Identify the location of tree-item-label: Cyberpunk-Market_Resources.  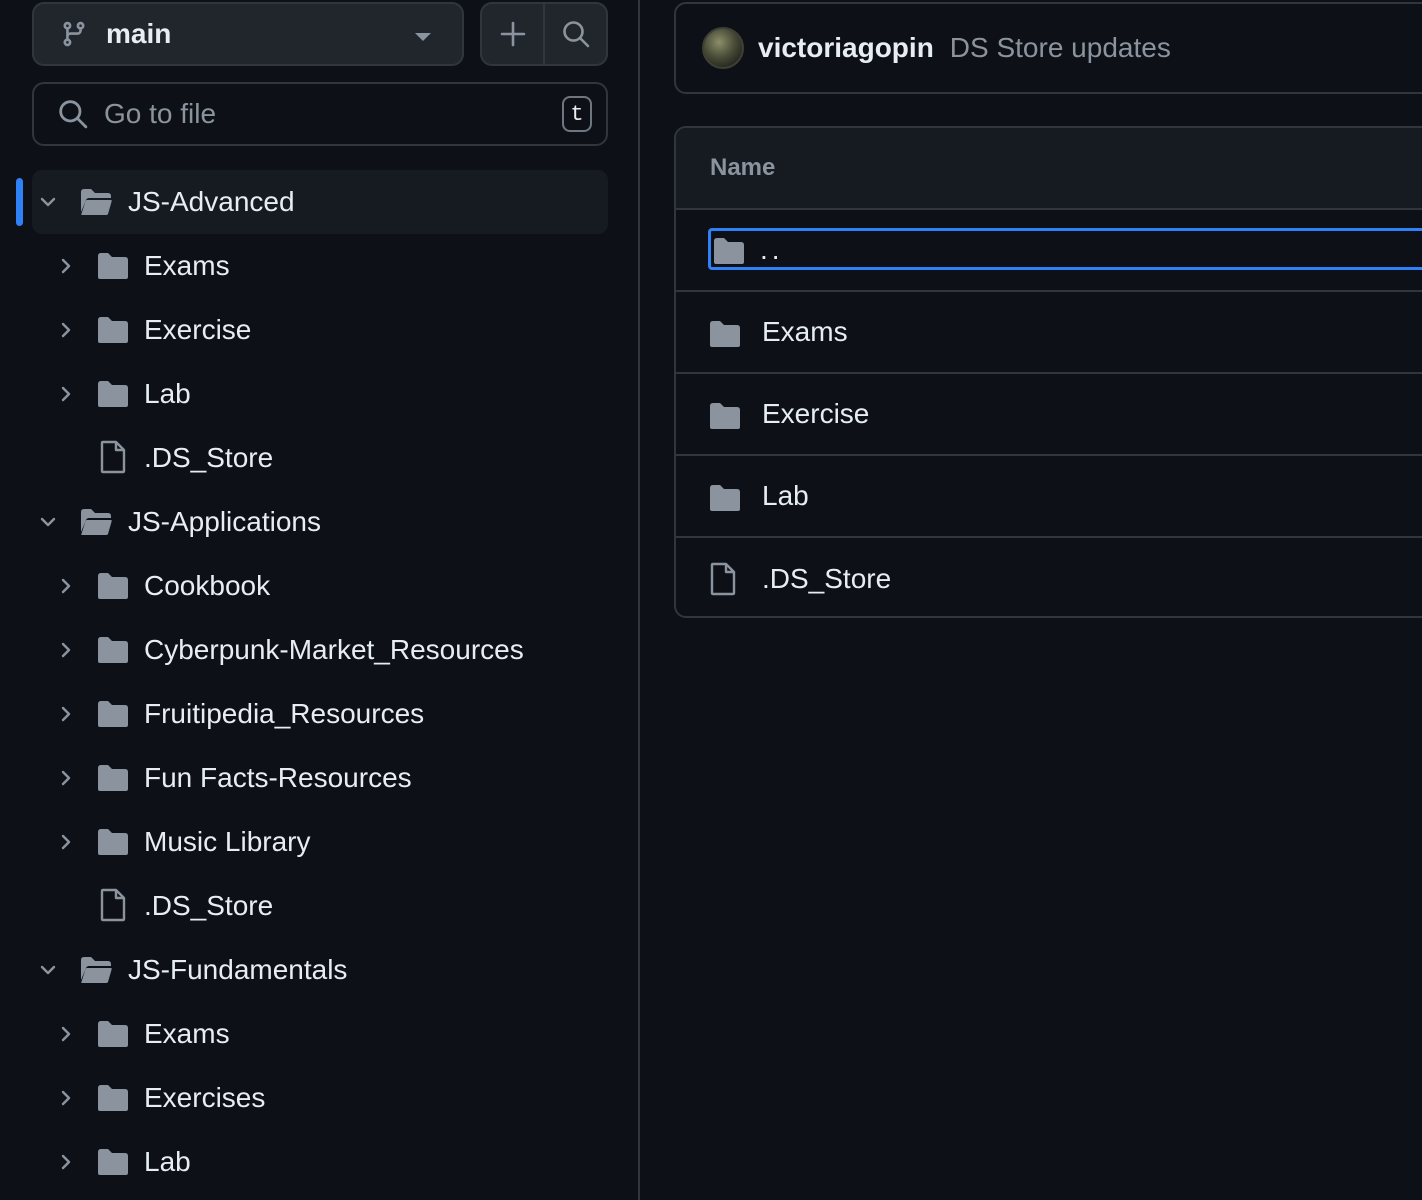
(334, 649).